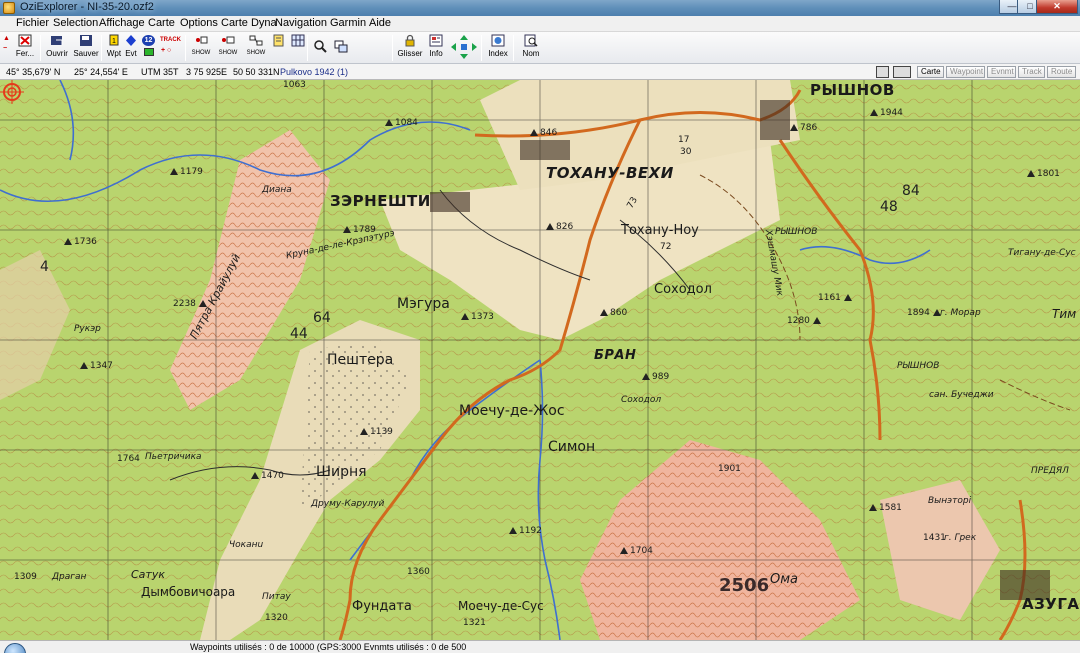  Describe the element at coordinates (341, 472) in the screenshot. I see `place-sirnya: Ширня` at that location.